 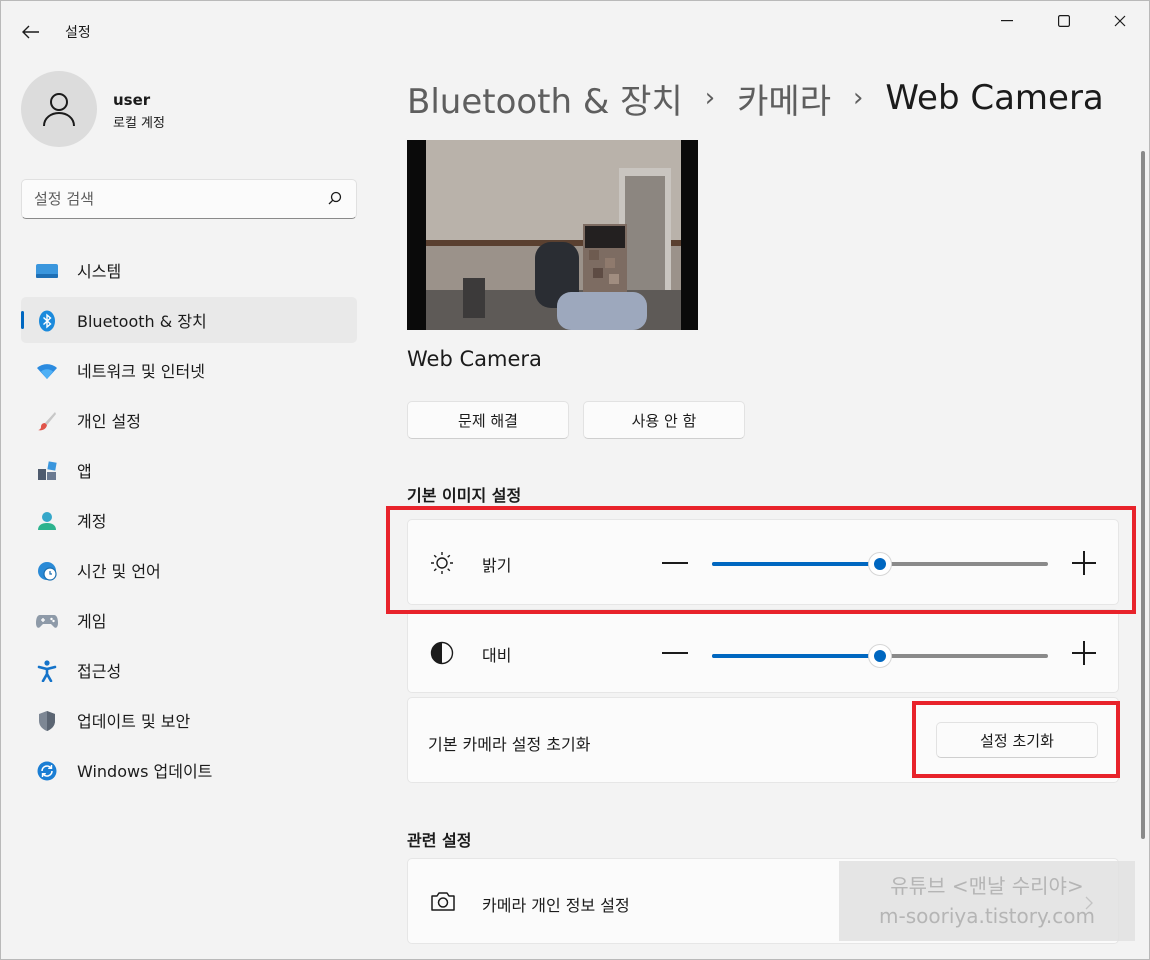 I want to click on brush-icon, so click(x=47, y=421).